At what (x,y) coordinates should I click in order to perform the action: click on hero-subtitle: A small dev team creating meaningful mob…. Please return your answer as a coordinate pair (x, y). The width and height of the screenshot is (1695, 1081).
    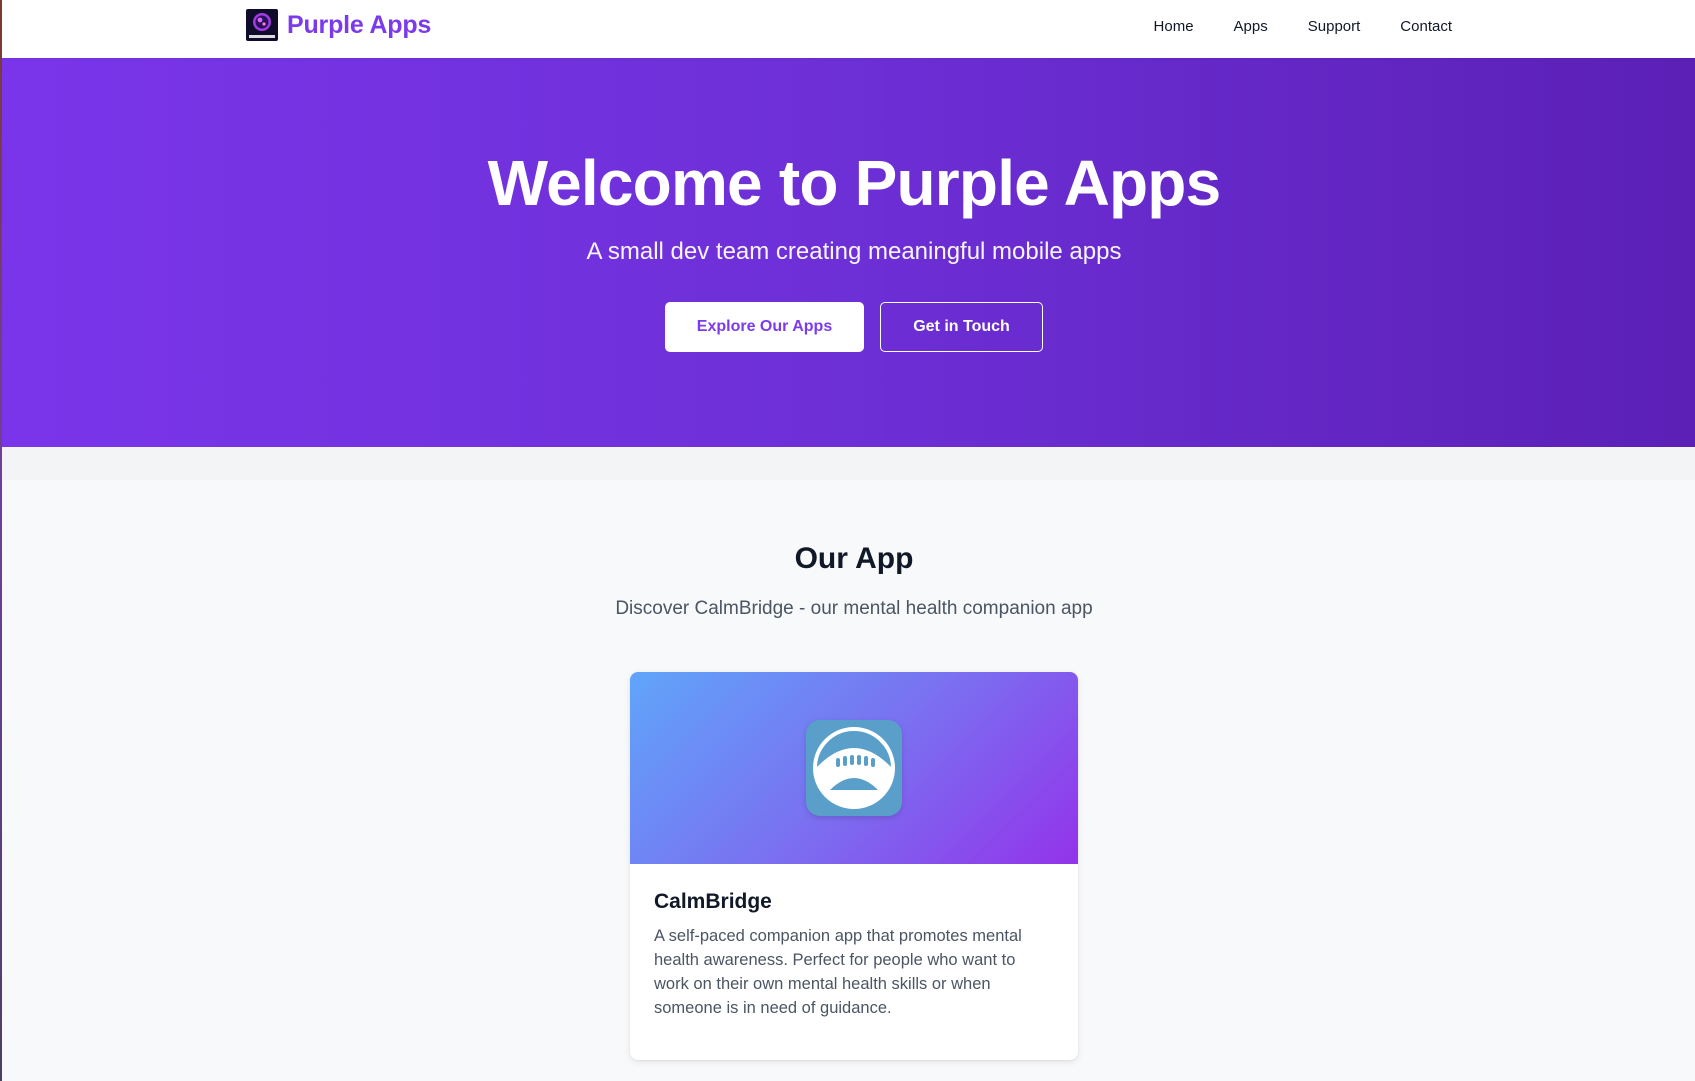
    Looking at the image, I should click on (854, 251).